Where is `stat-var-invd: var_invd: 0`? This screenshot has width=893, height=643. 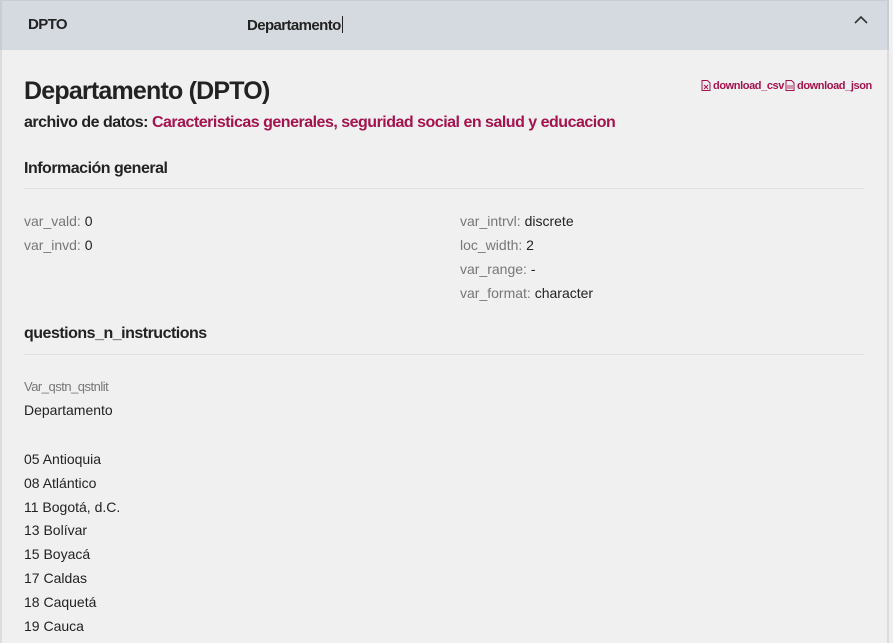 stat-var-invd: var_invd: 0 is located at coordinates (58, 245).